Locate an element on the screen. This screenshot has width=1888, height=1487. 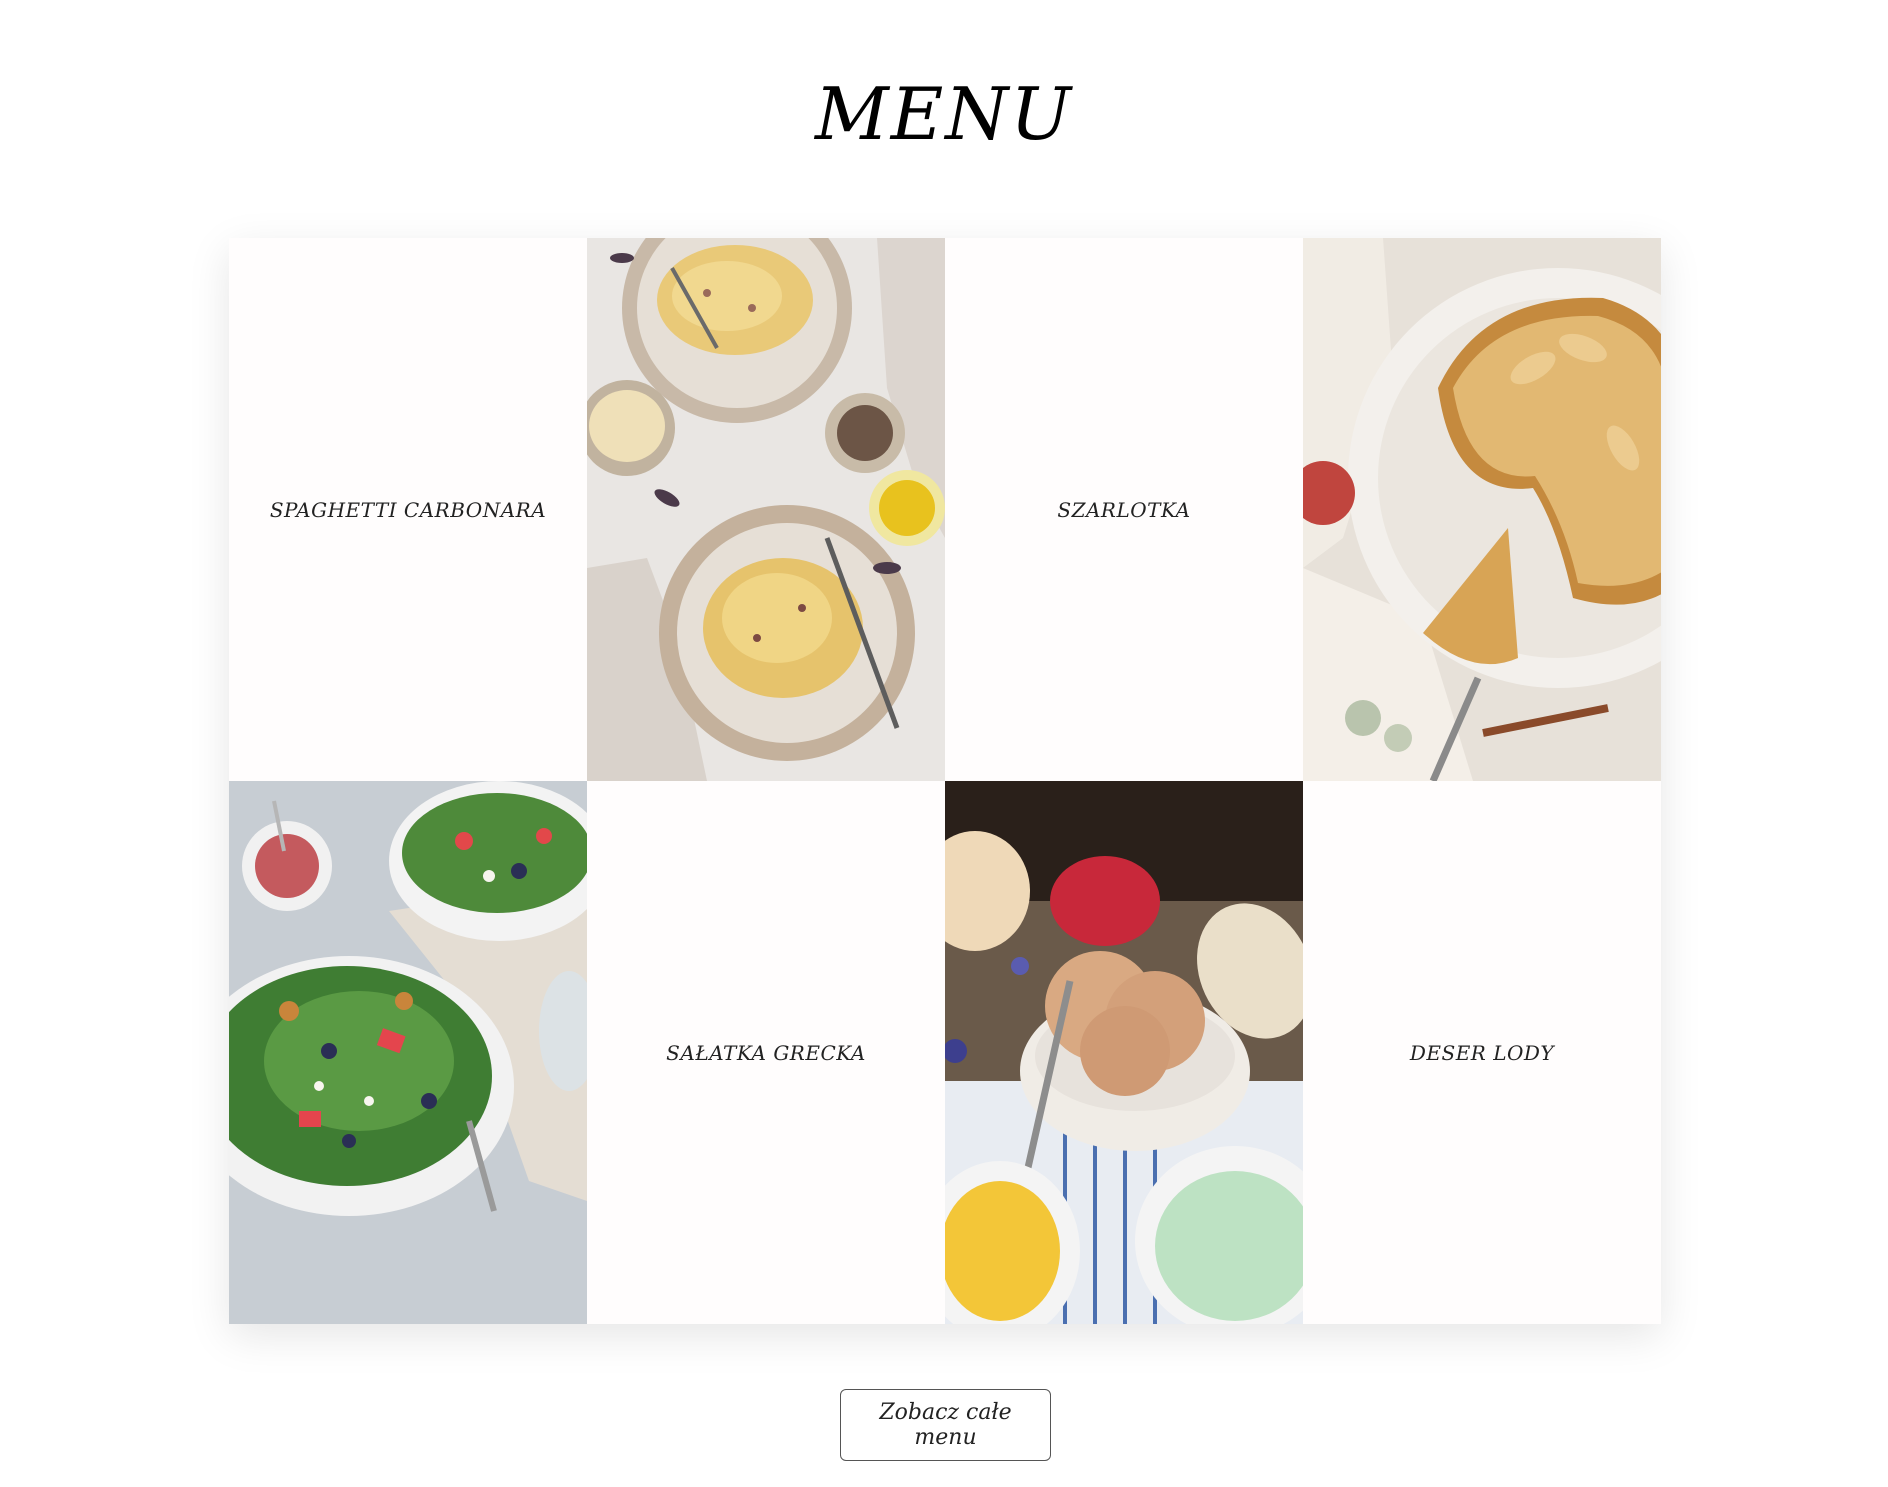
menu-item-label-spaghetti: SPAGHETTI CARBONARA is located at coordinates (408, 509).